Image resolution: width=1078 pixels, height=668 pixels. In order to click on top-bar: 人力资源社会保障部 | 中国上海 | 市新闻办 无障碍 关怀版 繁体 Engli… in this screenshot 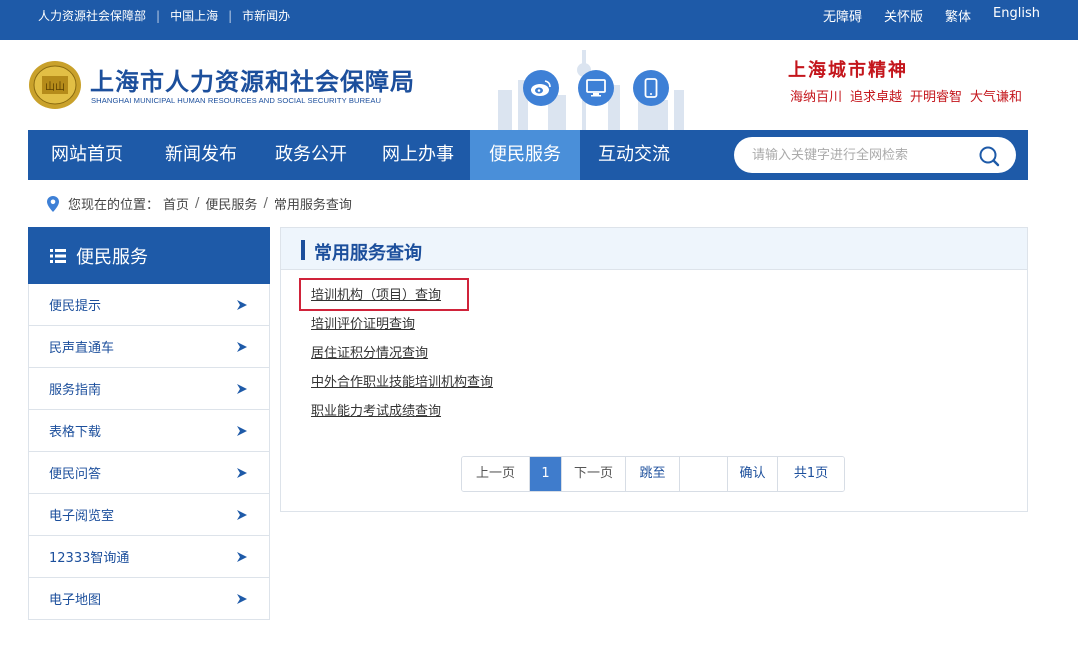, I will do `click(539, 20)`.